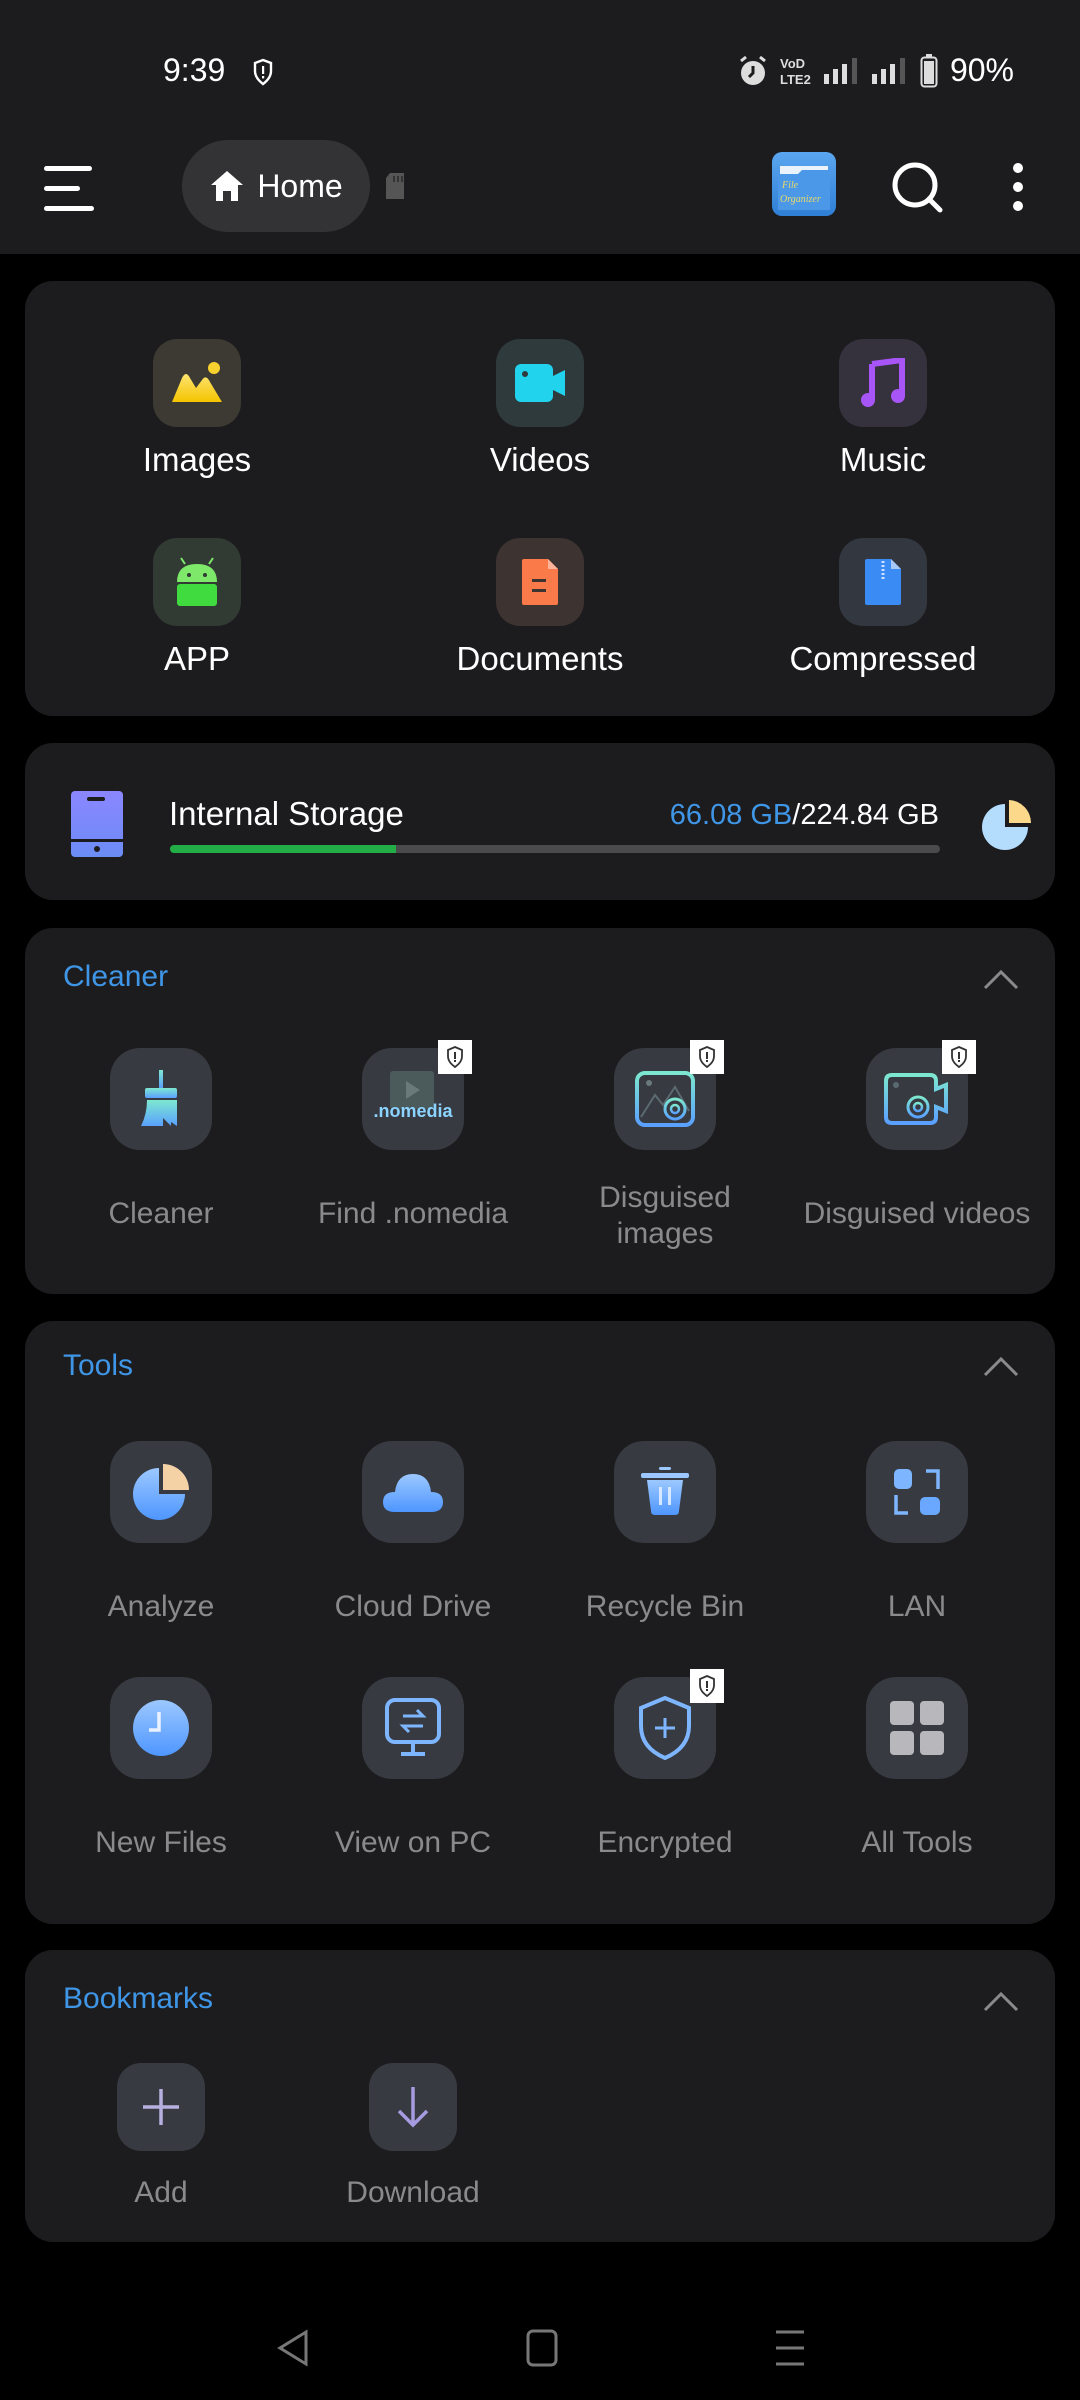 This screenshot has height=2400, width=1080. What do you see at coordinates (161, 1140) in the screenshot?
I see `cleaner-item-cleaner: Cleaner` at bounding box center [161, 1140].